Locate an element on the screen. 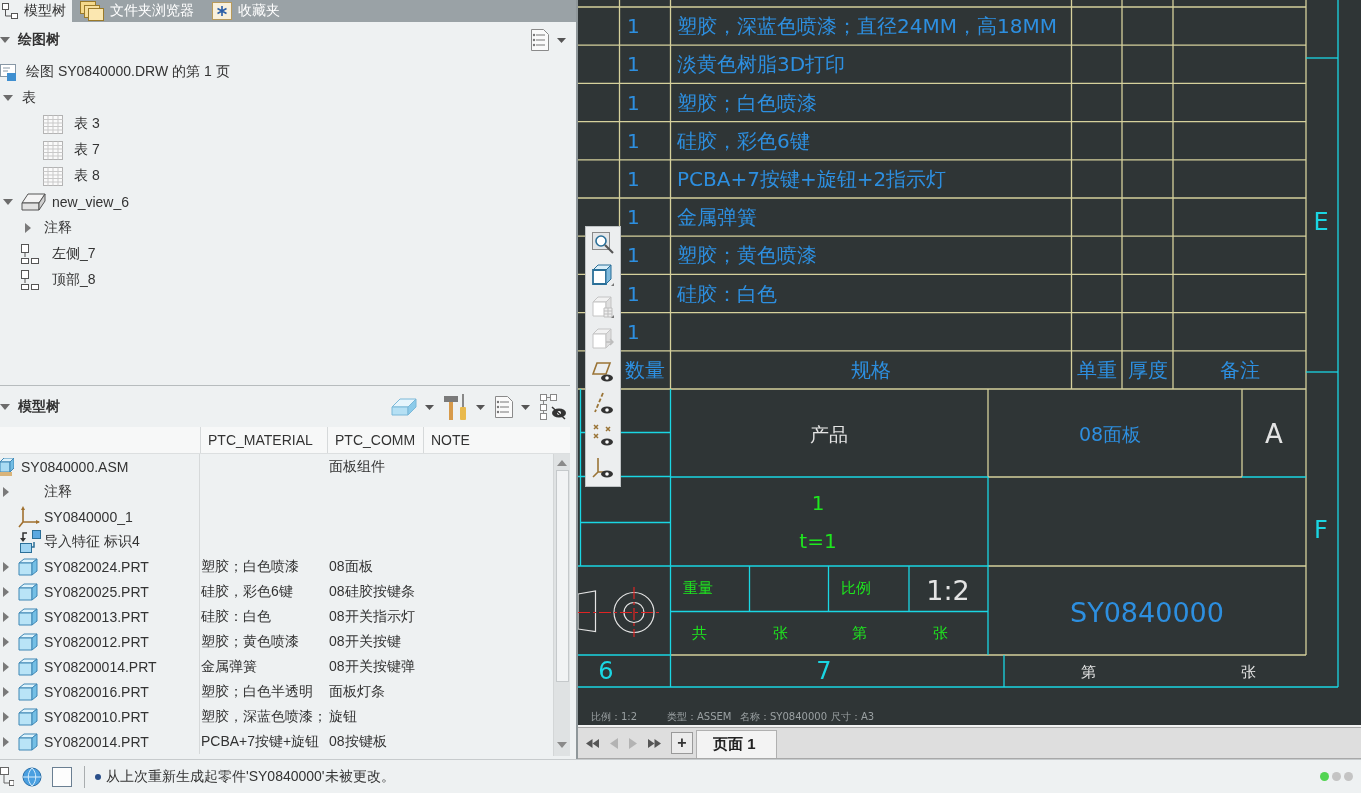 This screenshot has height=793, width=1361. axes-eye-icon is located at coordinates (603, 467).